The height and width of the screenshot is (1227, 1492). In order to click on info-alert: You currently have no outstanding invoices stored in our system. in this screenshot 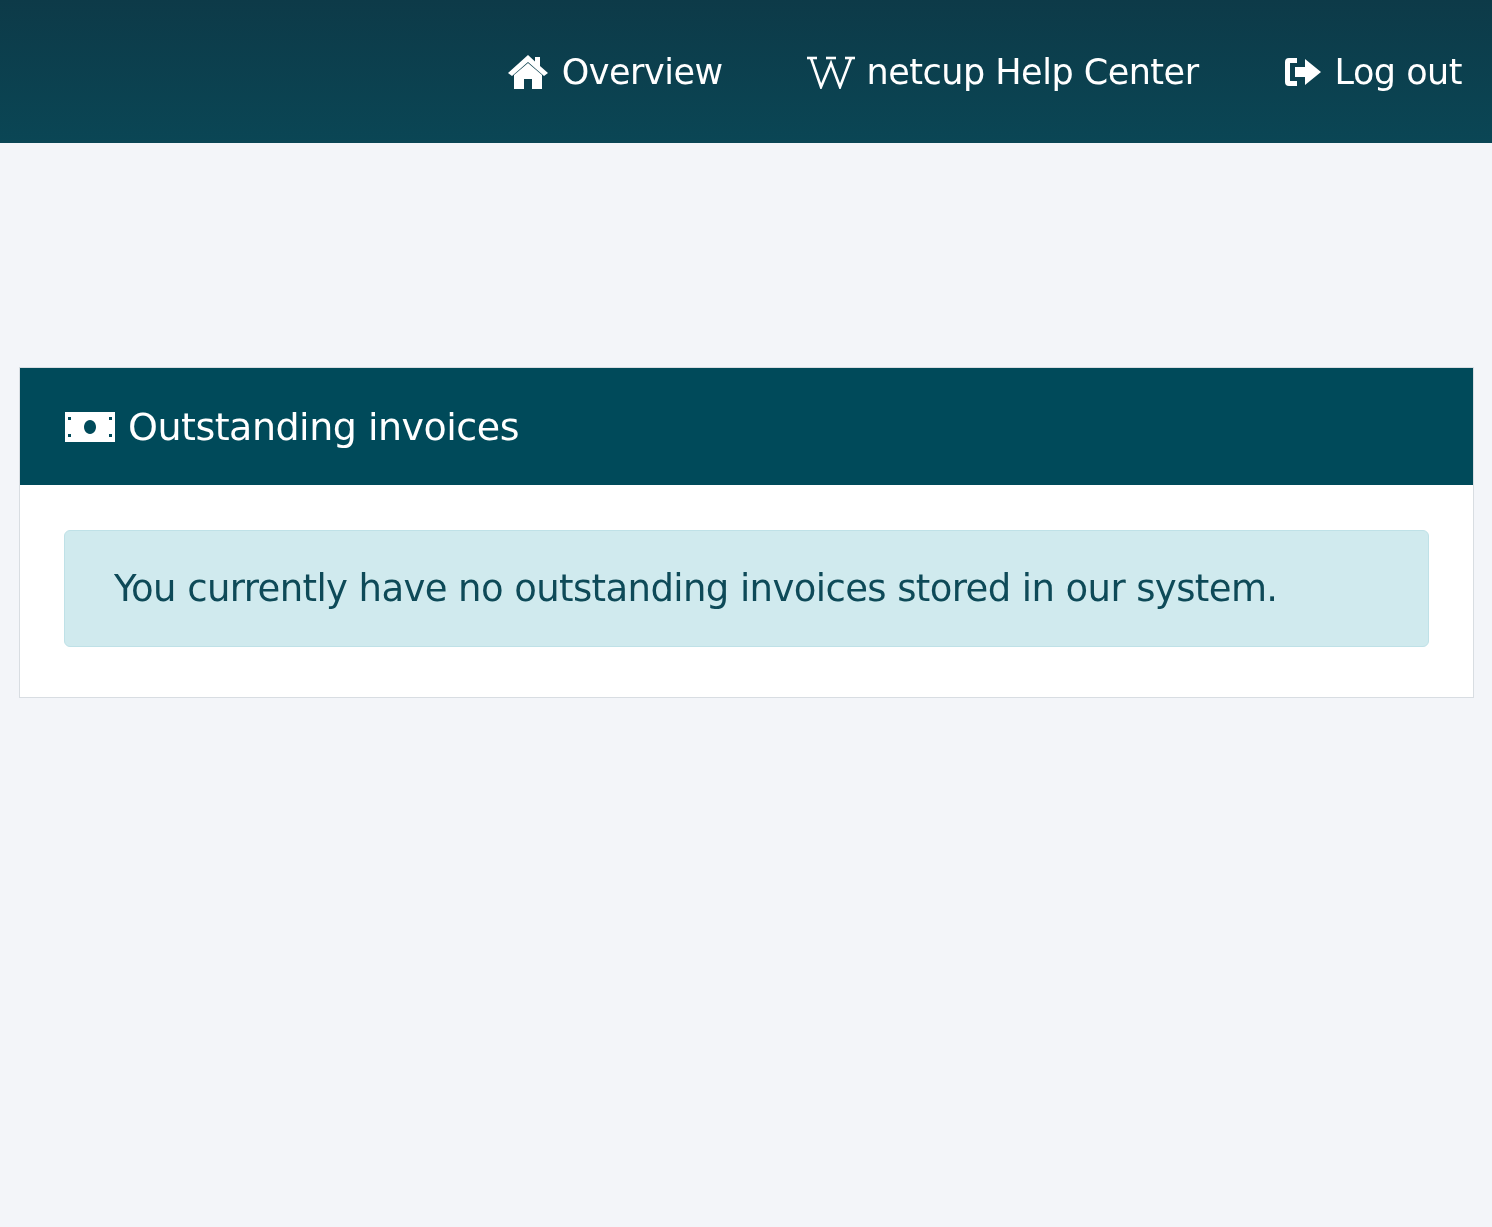, I will do `click(746, 588)`.